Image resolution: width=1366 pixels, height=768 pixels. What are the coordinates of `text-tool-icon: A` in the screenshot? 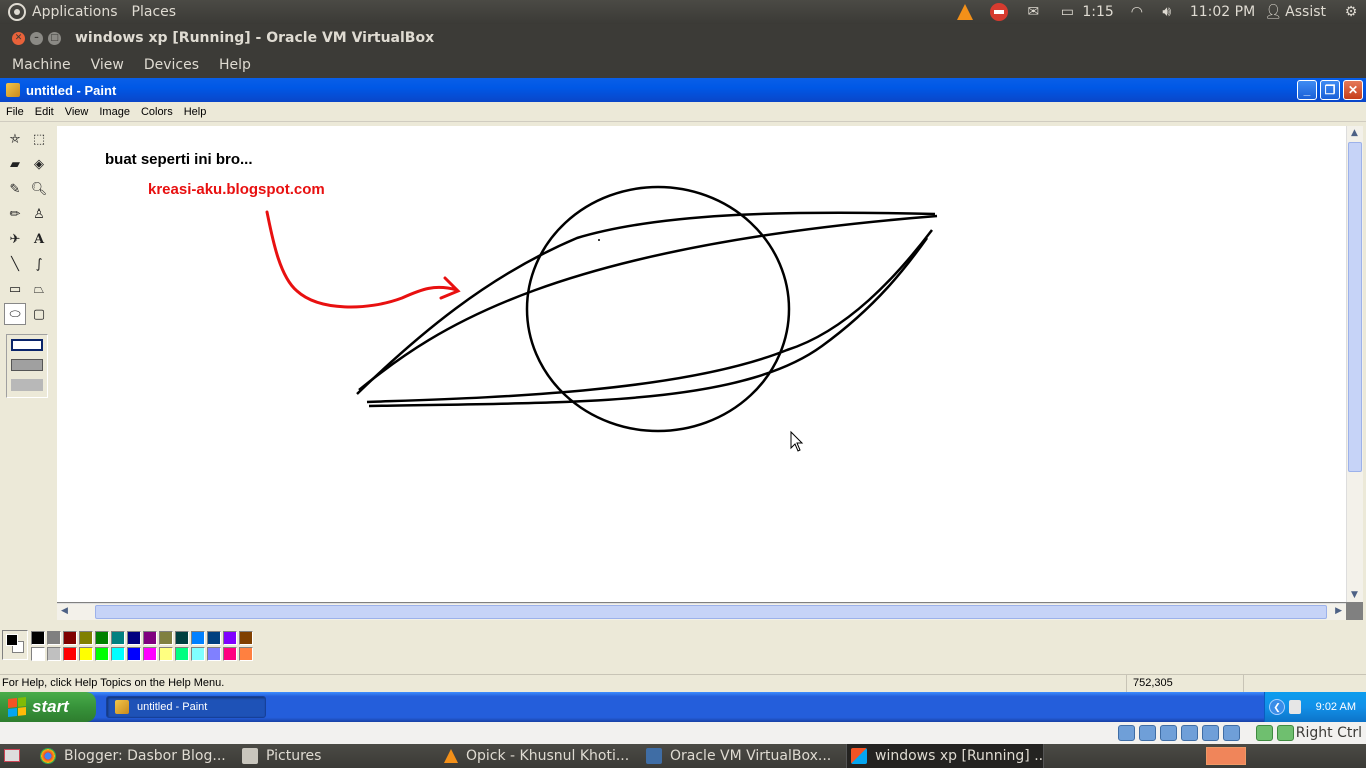 It's located at (39, 239).